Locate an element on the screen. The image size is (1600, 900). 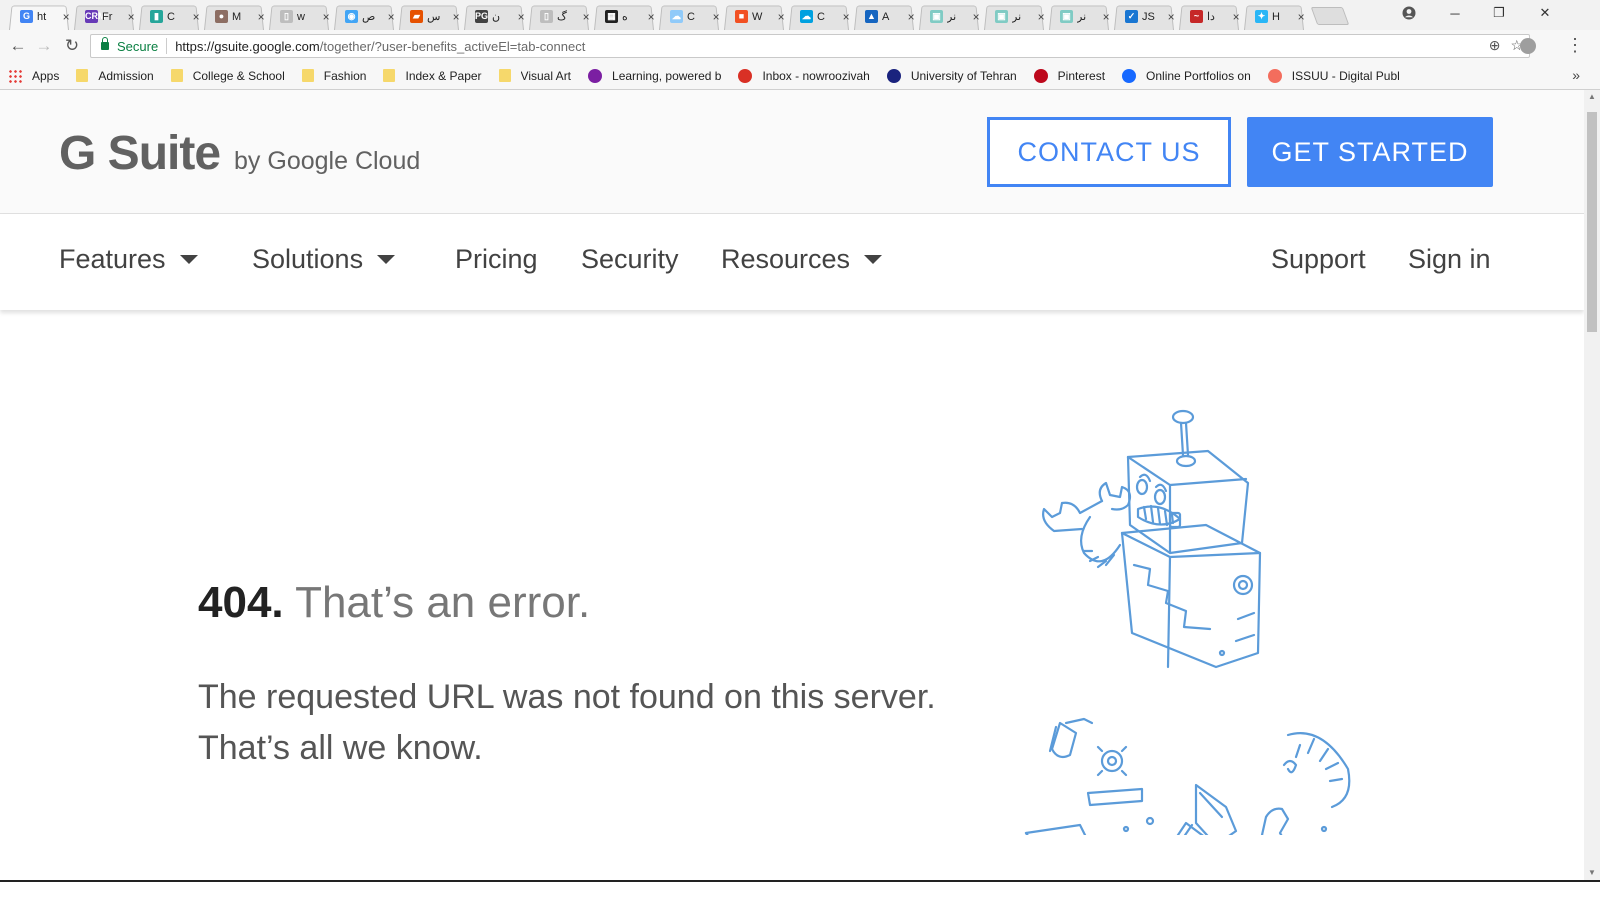
browser-tab: Ght × is located at coordinates (39, 16).